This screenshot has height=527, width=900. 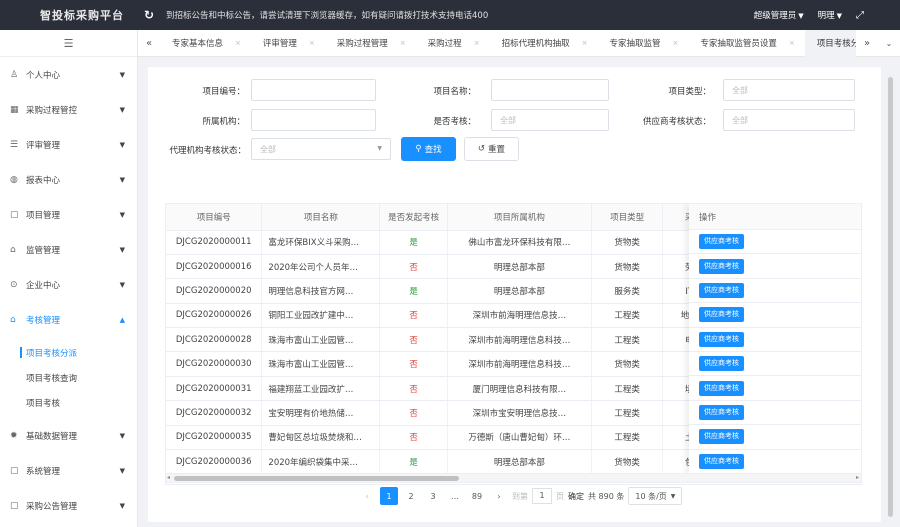 What do you see at coordinates (214, 291) in the screenshot?
I see `table-cell: DJCG2020000020` at bounding box center [214, 291].